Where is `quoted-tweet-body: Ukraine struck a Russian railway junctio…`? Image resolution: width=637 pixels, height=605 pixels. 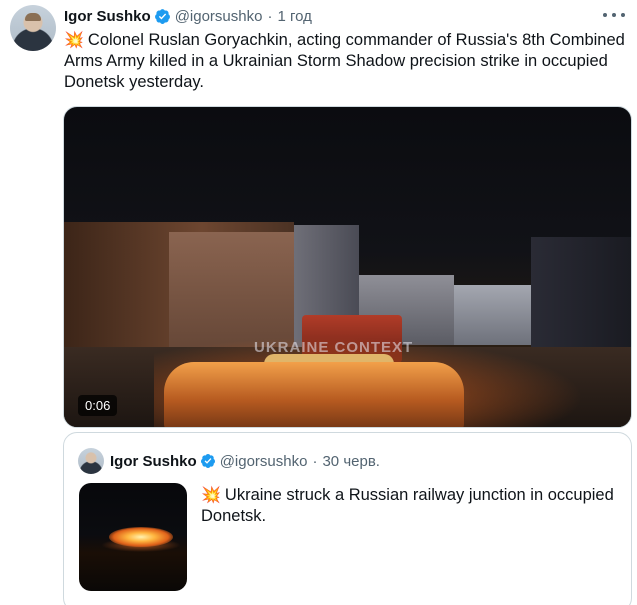
quoted-tweet-body: Ukraine struck a Russian railway junctio… is located at coordinates (407, 505).